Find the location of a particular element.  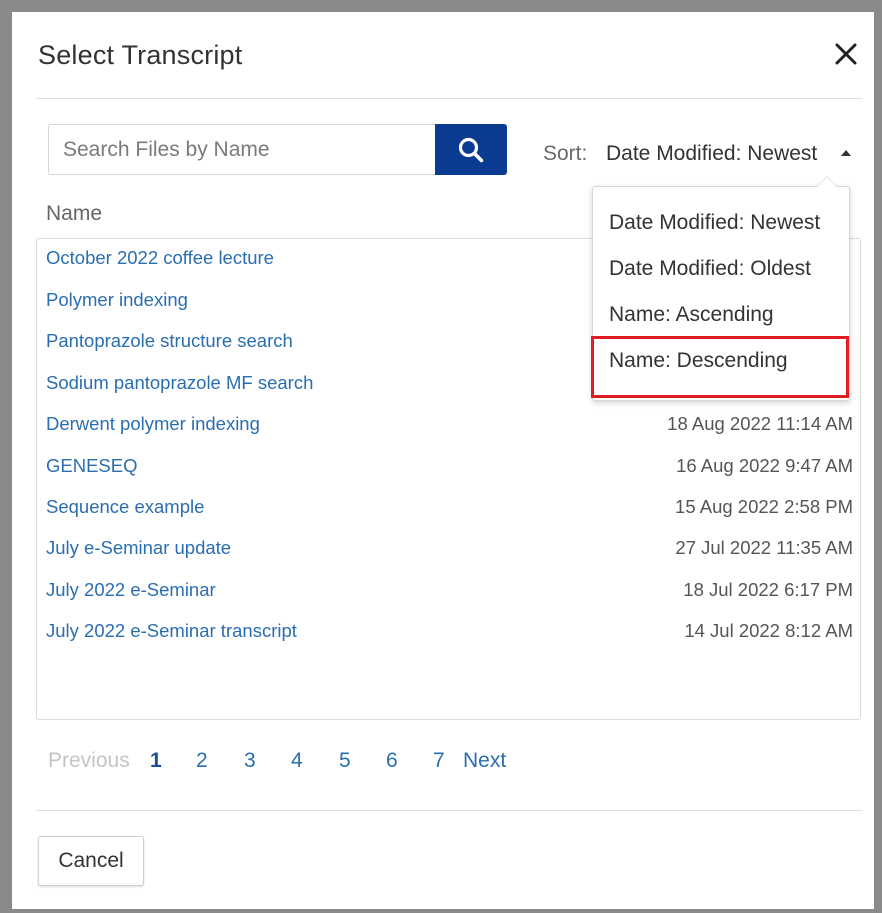

file-date: 15 Aug 2022 2:58 PM is located at coordinates (764, 506).